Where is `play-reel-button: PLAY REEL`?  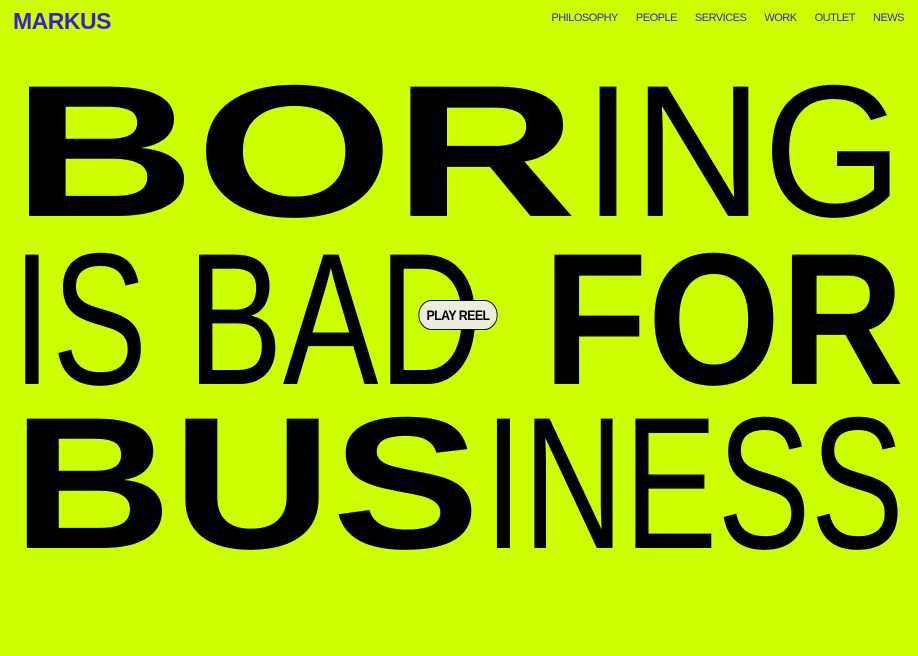 play-reel-button: PLAY REEL is located at coordinates (458, 315).